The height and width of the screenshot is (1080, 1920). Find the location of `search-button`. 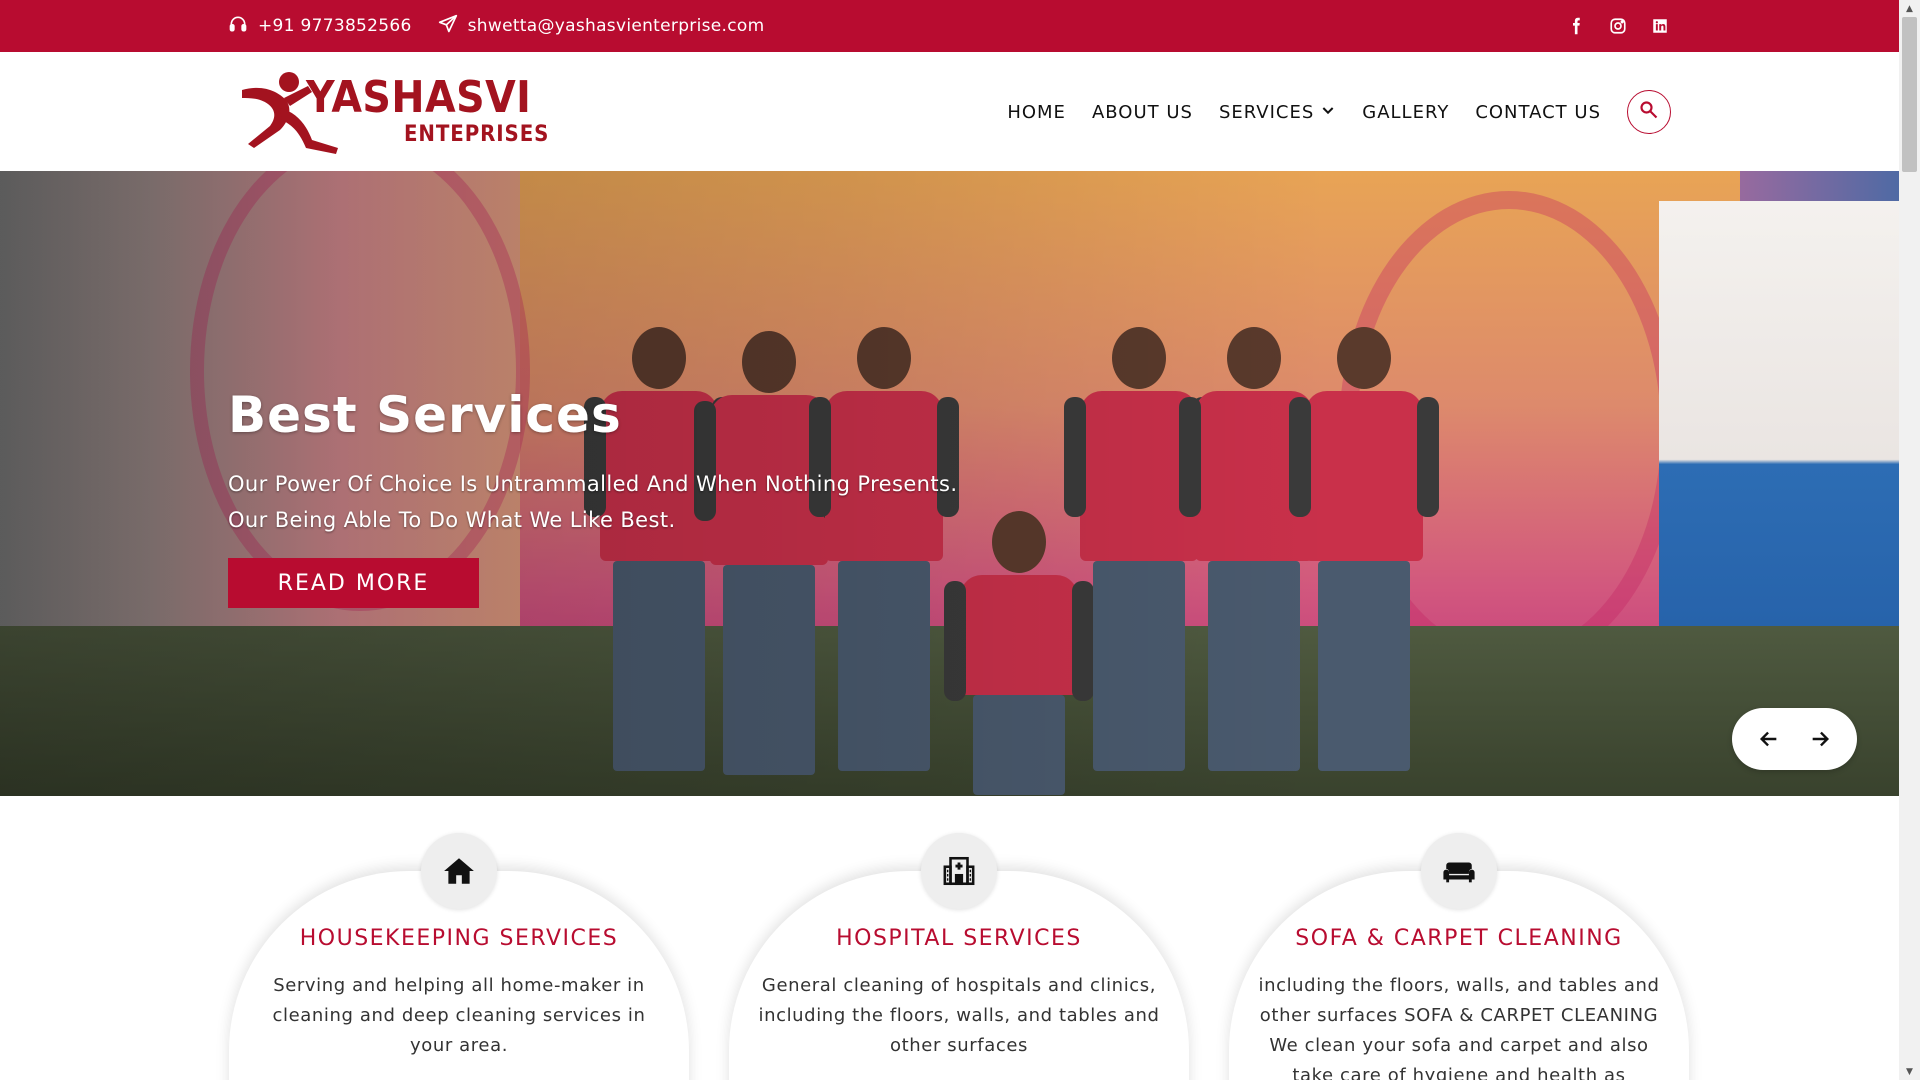

search-button is located at coordinates (1649, 112).